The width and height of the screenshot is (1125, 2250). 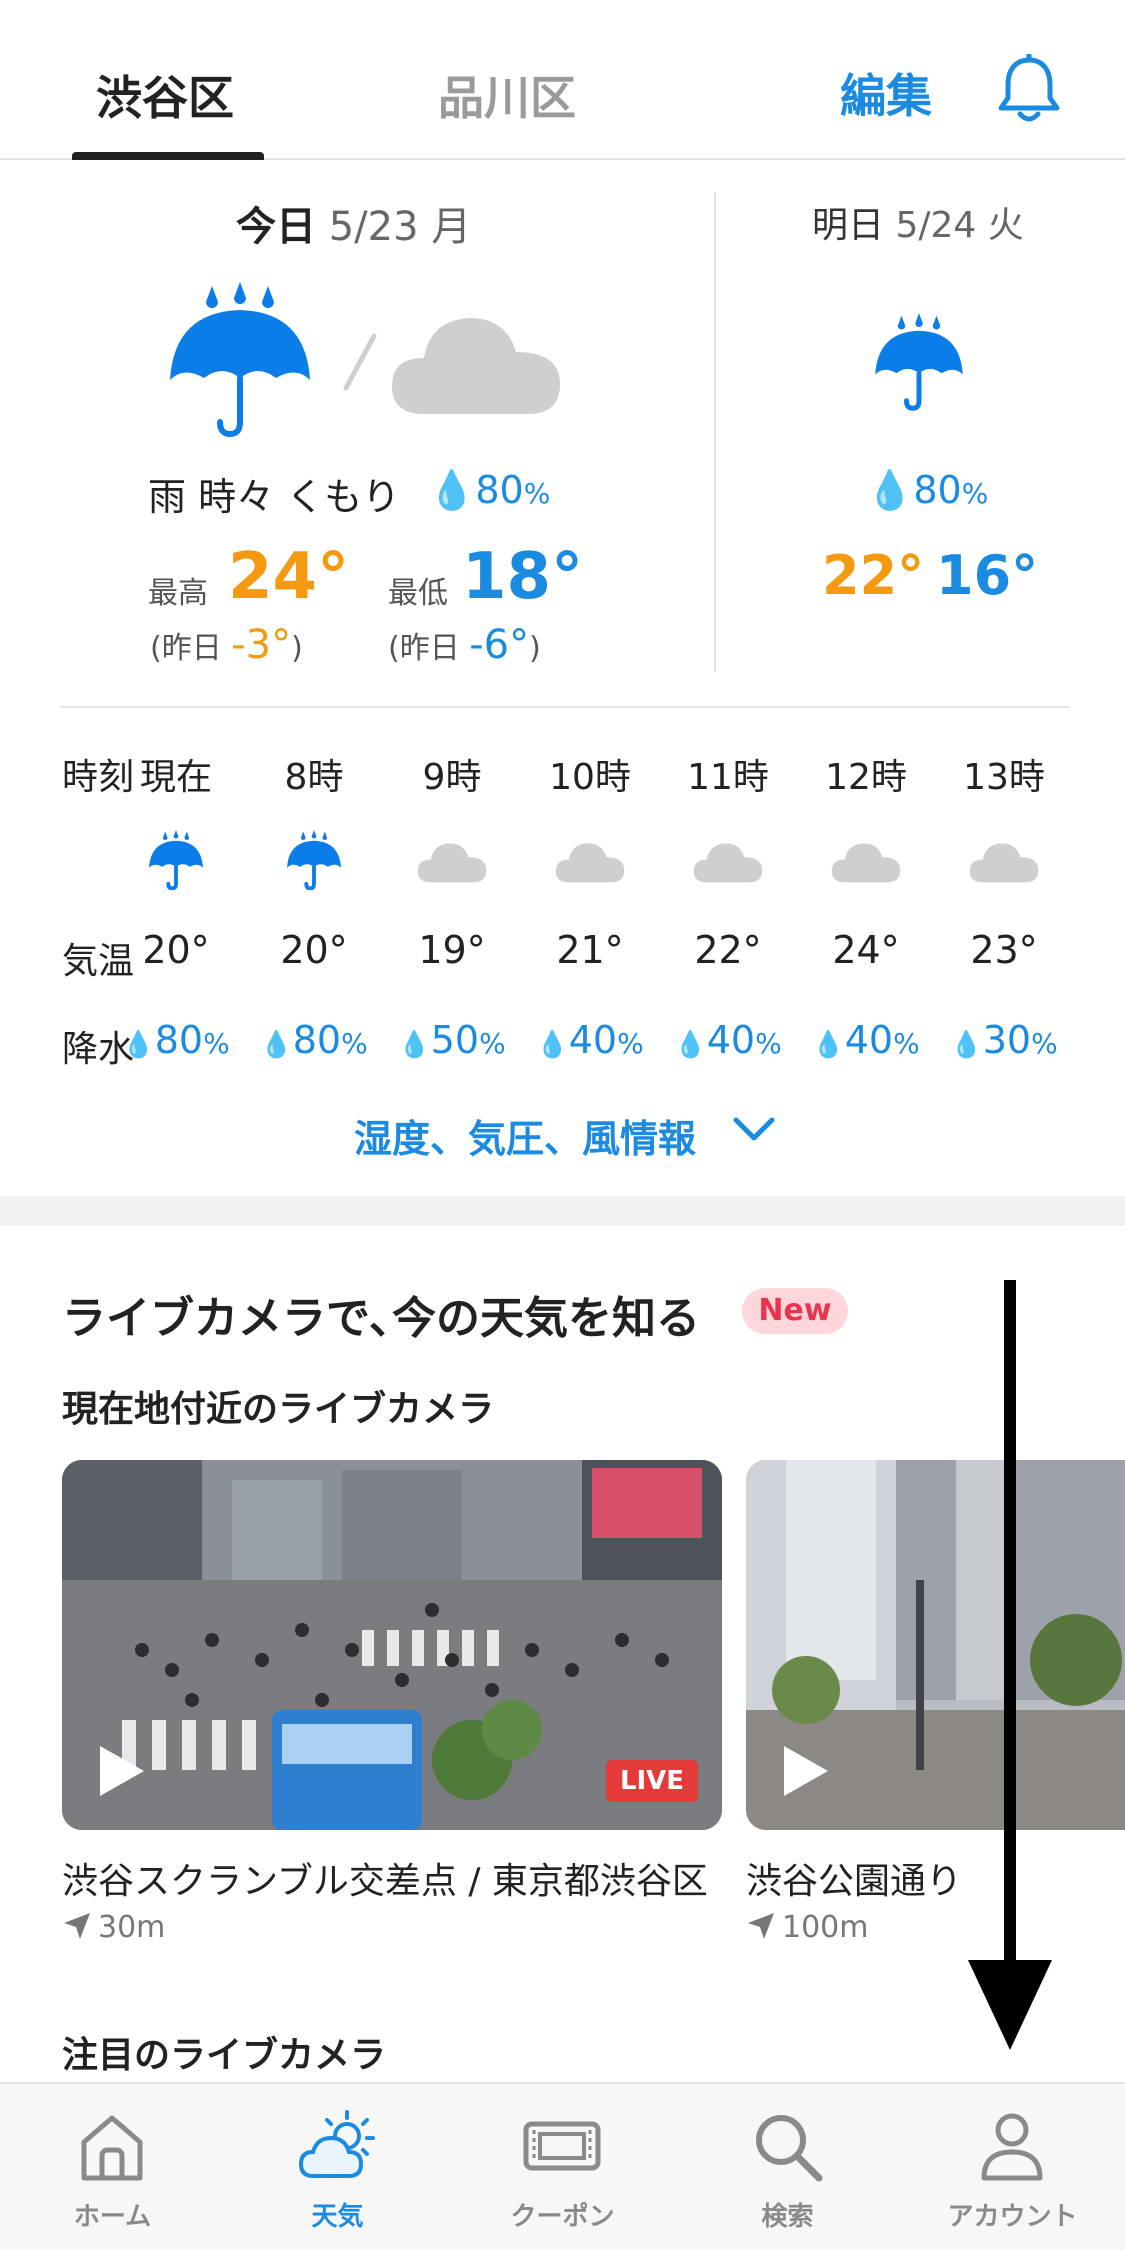 I want to click on nav-coupon: クーポン, so click(x=562, y=2167).